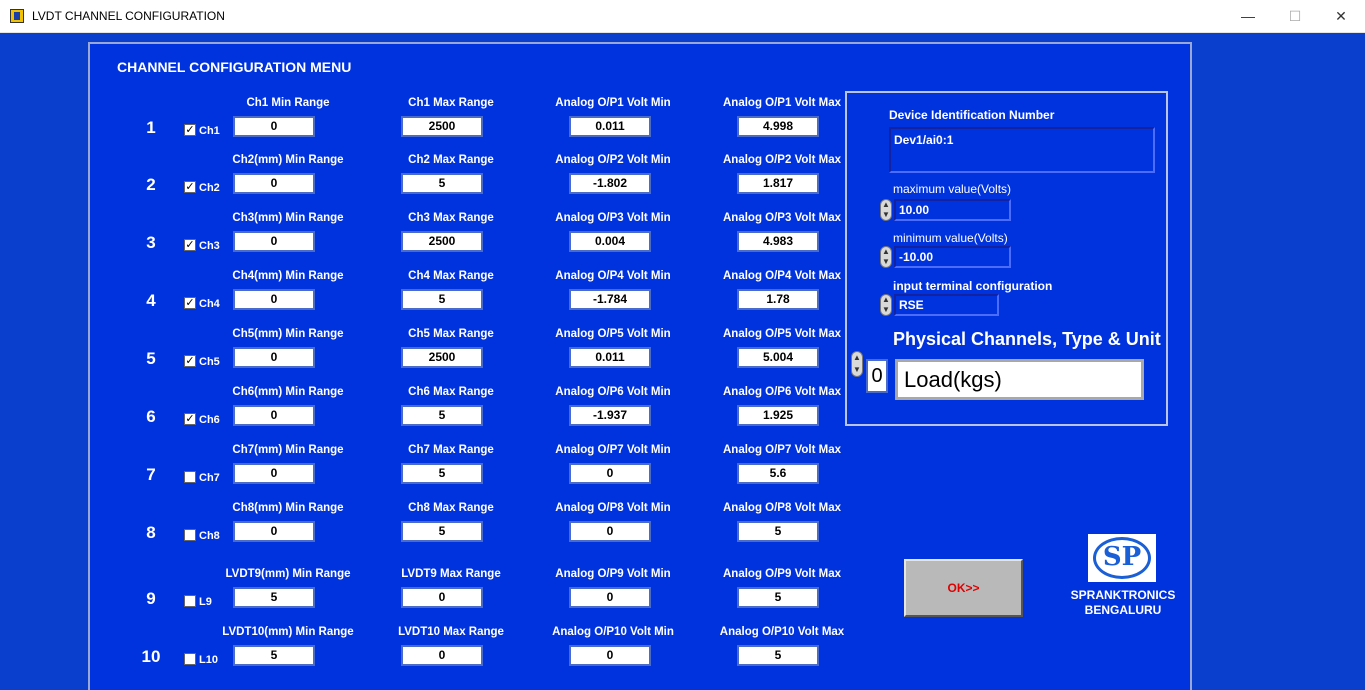 Image resolution: width=1365 pixels, height=690 pixels. What do you see at coordinates (209, 536) in the screenshot?
I see `channel-enable-label: Ch8` at bounding box center [209, 536].